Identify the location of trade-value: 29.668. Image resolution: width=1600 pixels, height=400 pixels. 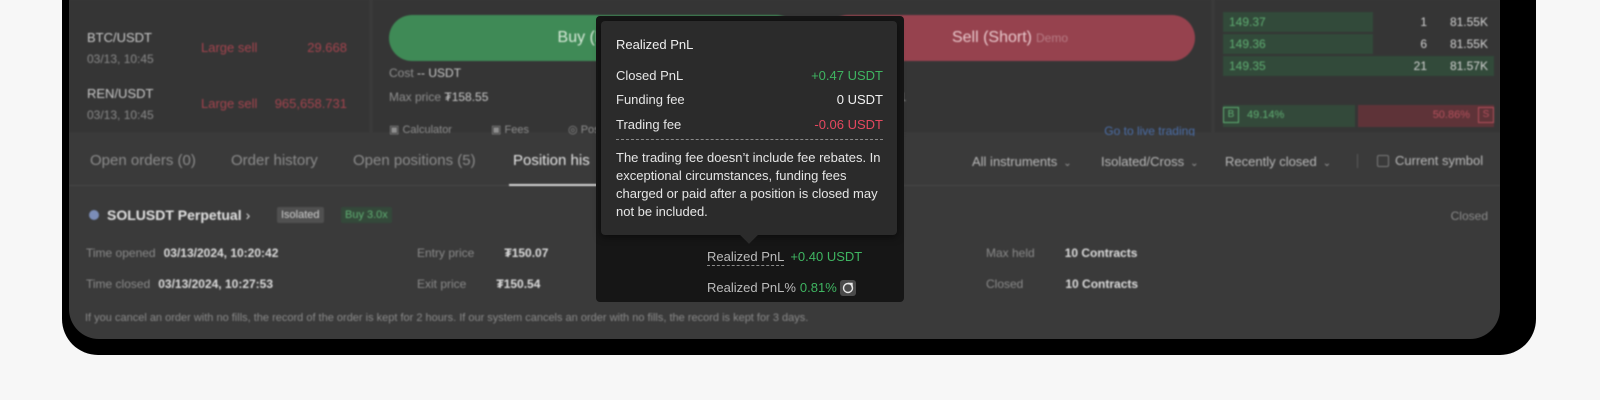
(327, 47).